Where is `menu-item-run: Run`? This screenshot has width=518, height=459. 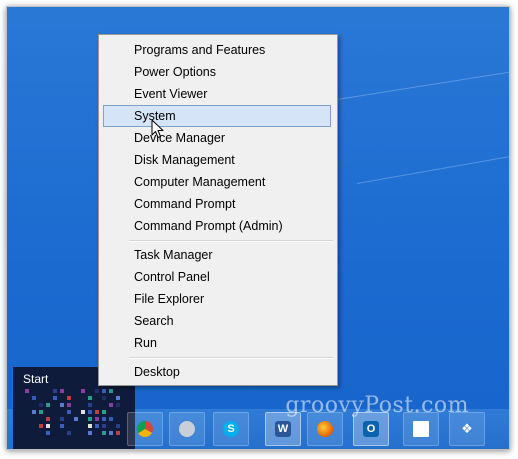 menu-item-run: Run is located at coordinates (217, 343).